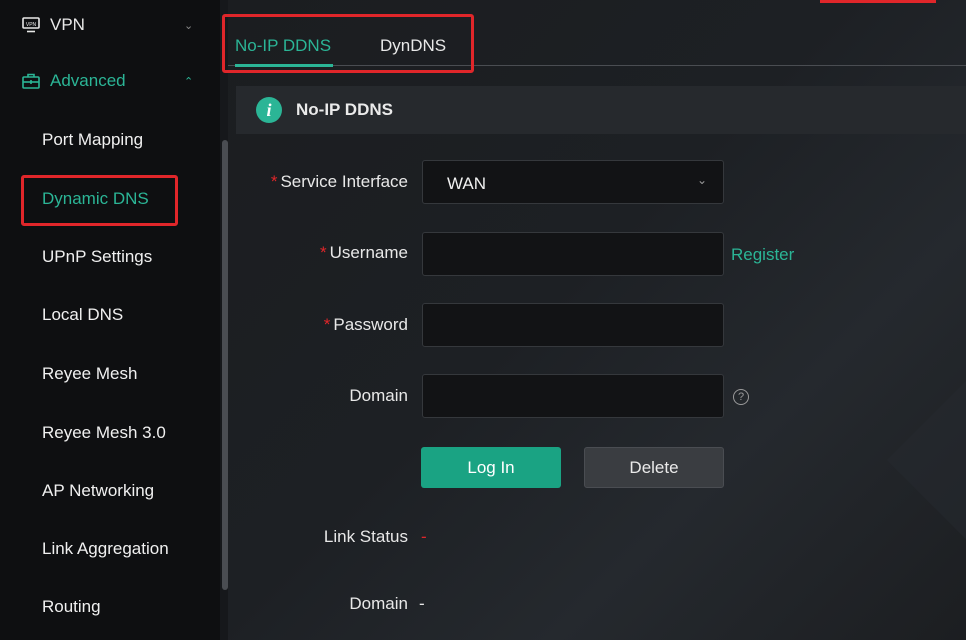 Image resolution: width=966 pixels, height=640 pixels. What do you see at coordinates (269, 110) in the screenshot?
I see `info-icon: i` at bounding box center [269, 110].